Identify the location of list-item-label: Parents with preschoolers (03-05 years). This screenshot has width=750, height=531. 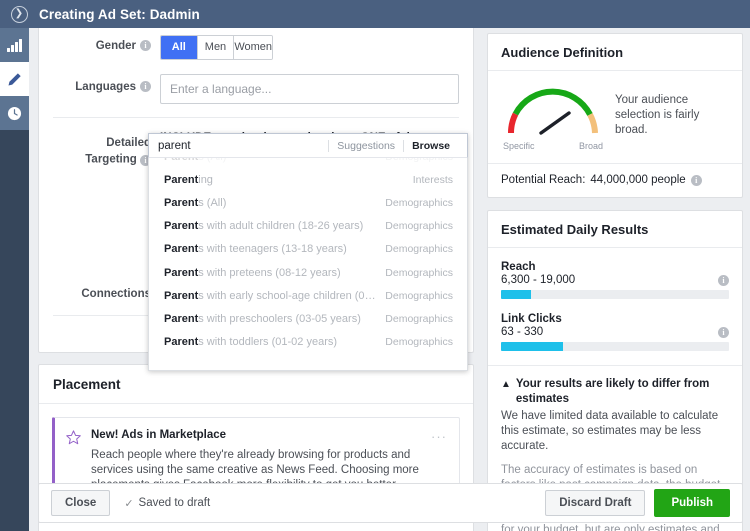
(262, 319).